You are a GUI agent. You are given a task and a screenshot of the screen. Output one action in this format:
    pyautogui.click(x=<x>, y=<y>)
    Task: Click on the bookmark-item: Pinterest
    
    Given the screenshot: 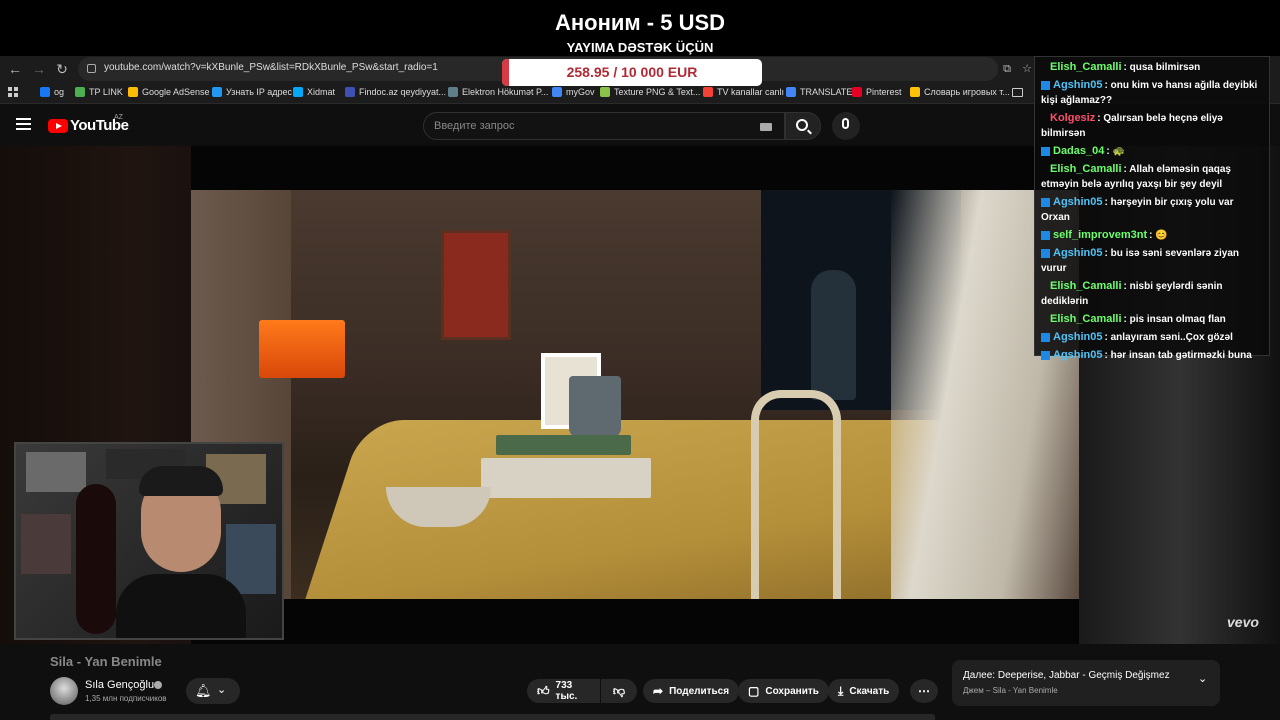 What is the action you would take?
    pyautogui.click(x=877, y=92)
    